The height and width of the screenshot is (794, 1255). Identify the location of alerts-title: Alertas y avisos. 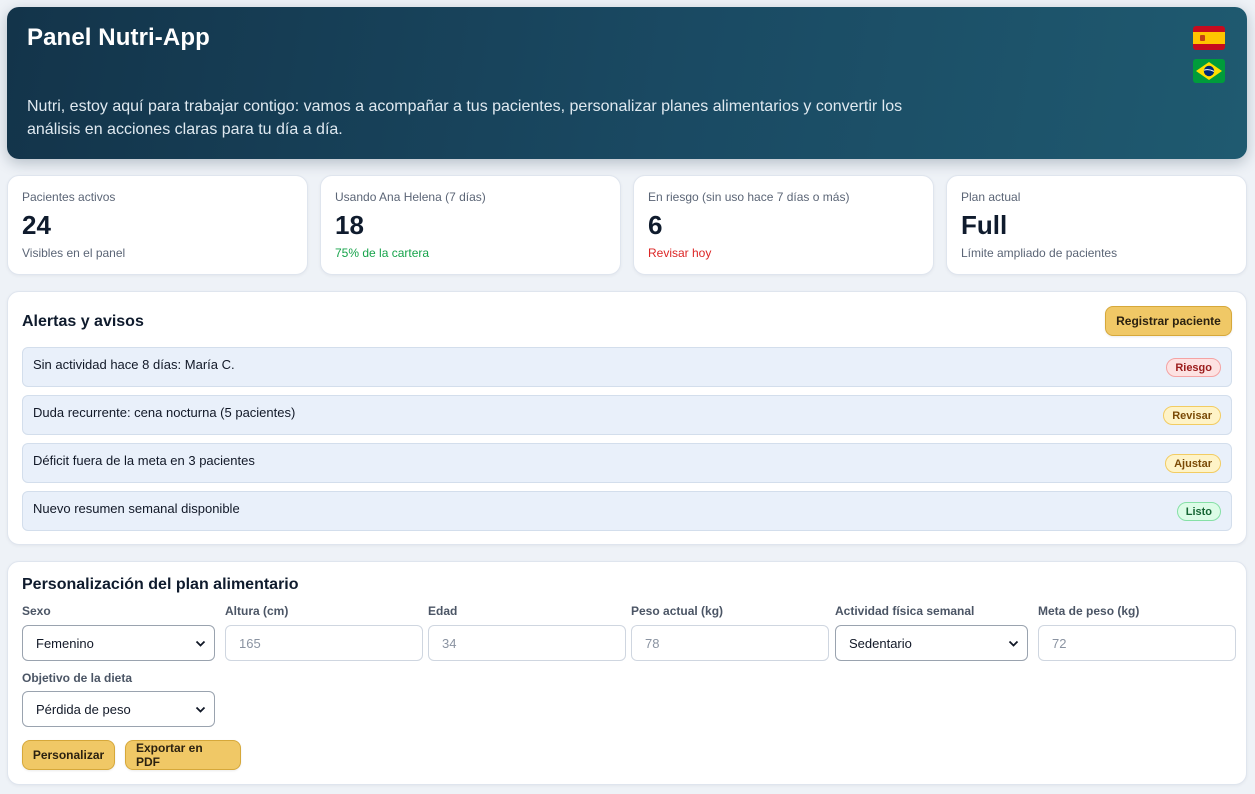
(83, 321).